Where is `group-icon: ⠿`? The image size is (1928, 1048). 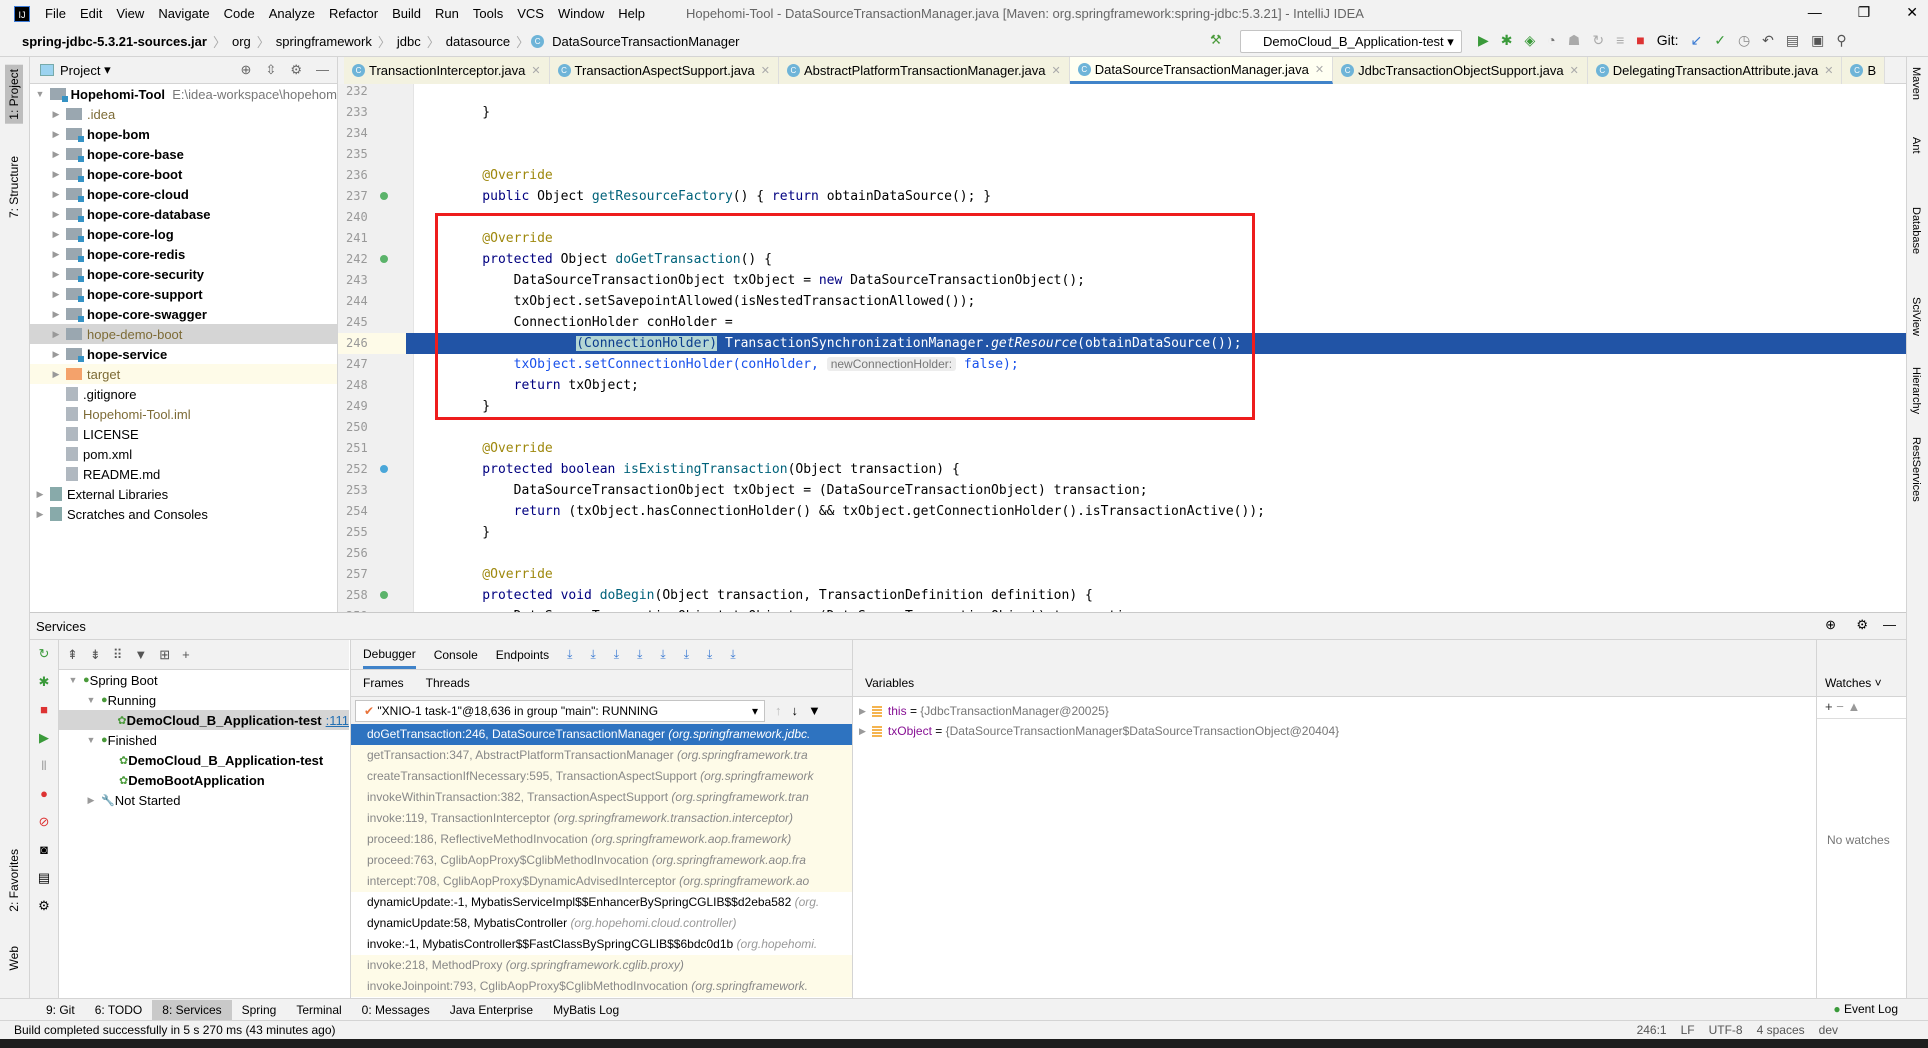
group-icon: ⠿ is located at coordinates (118, 655).